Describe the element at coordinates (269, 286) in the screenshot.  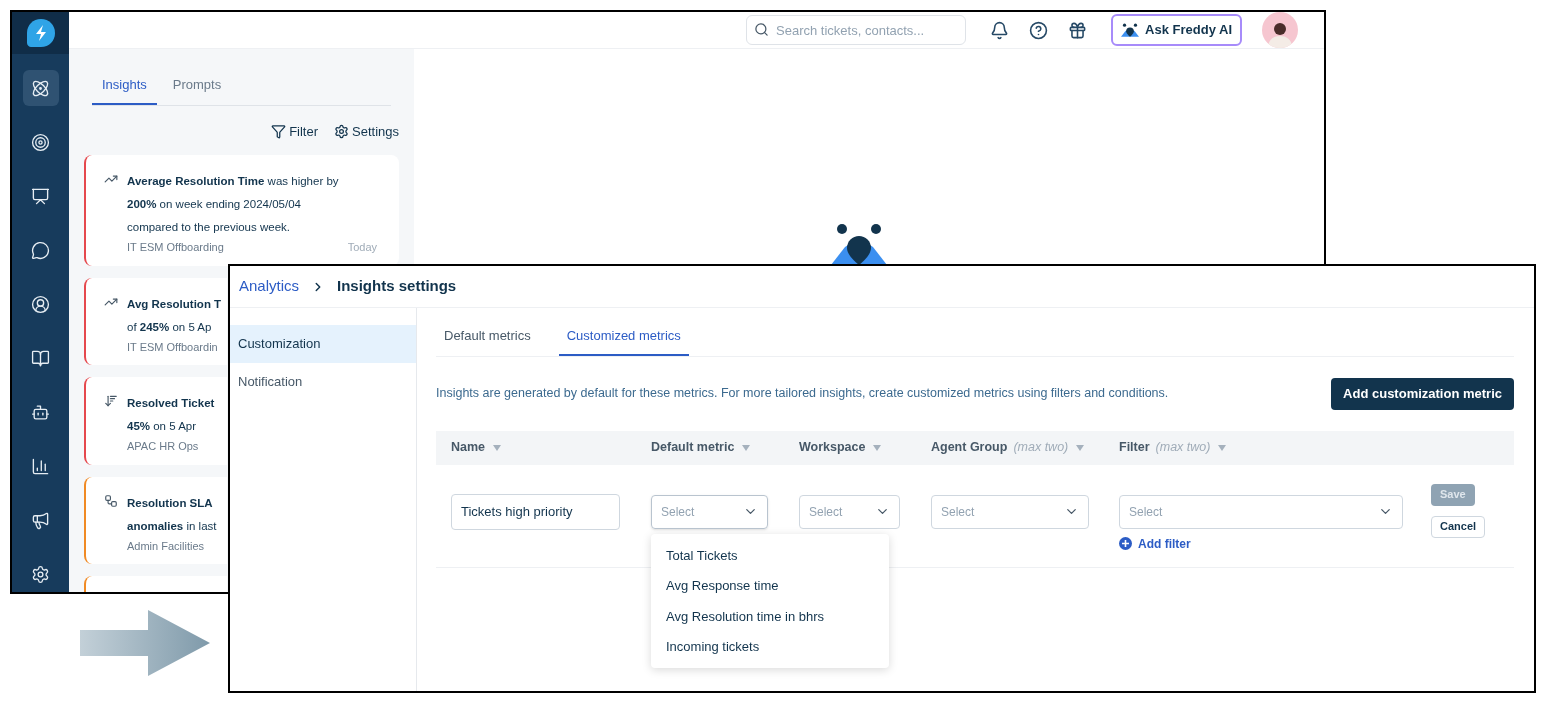
I see `breadcrumb-link: Analytics` at that location.